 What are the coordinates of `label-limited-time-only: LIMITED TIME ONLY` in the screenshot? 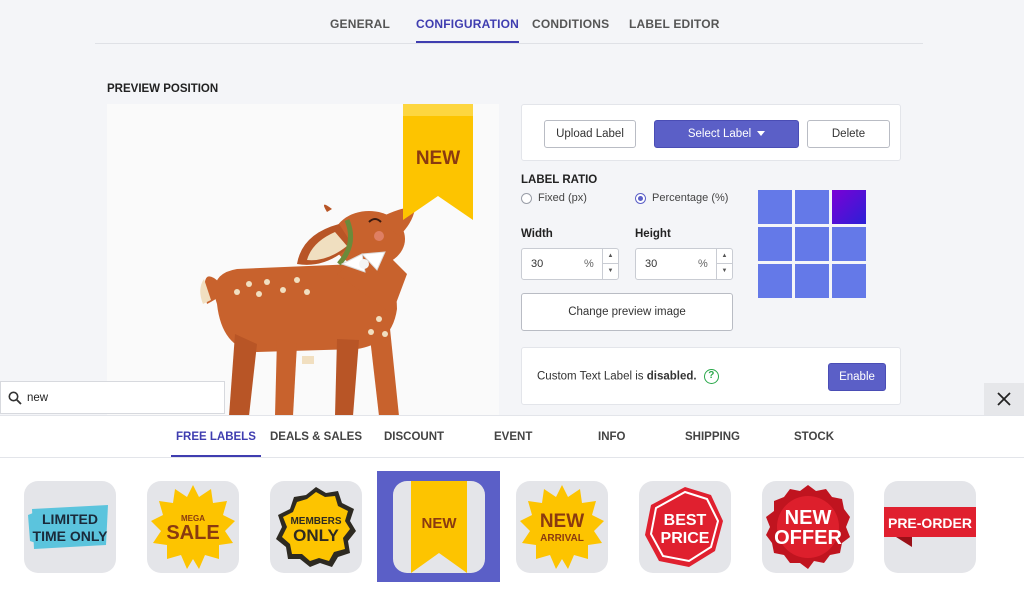 It's located at (70, 527).